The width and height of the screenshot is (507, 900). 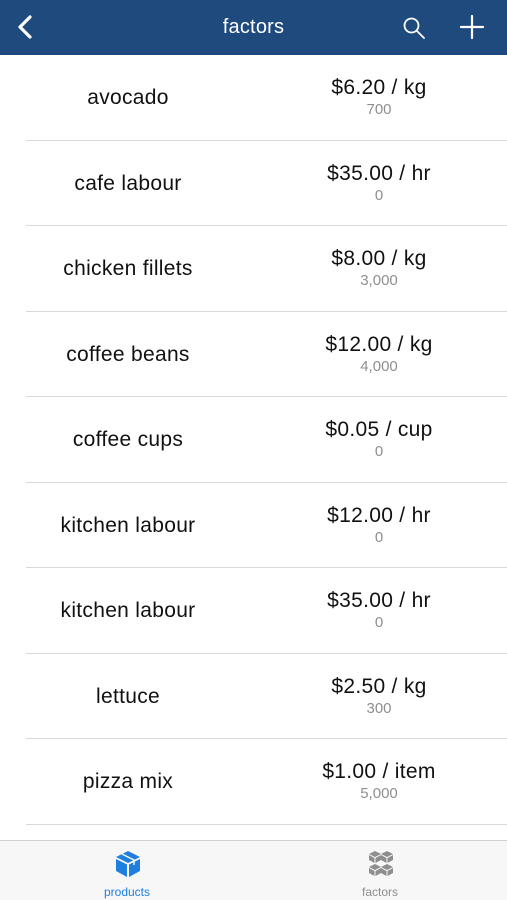 What do you see at coordinates (379, 892) in the screenshot?
I see `tab-label: factors` at bounding box center [379, 892].